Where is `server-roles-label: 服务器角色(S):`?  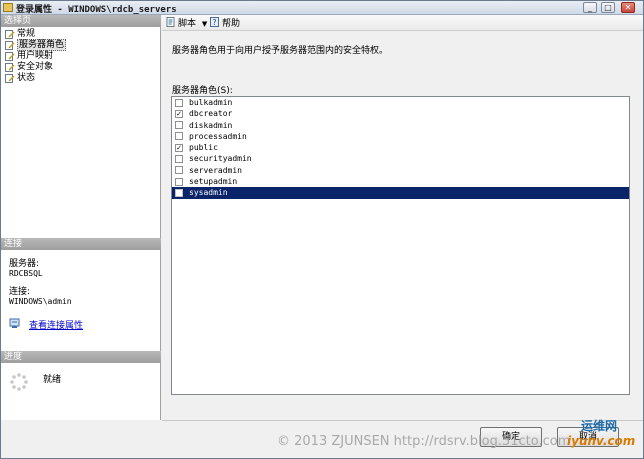
server-roles-label: 服务器角色(S): is located at coordinates (202, 91).